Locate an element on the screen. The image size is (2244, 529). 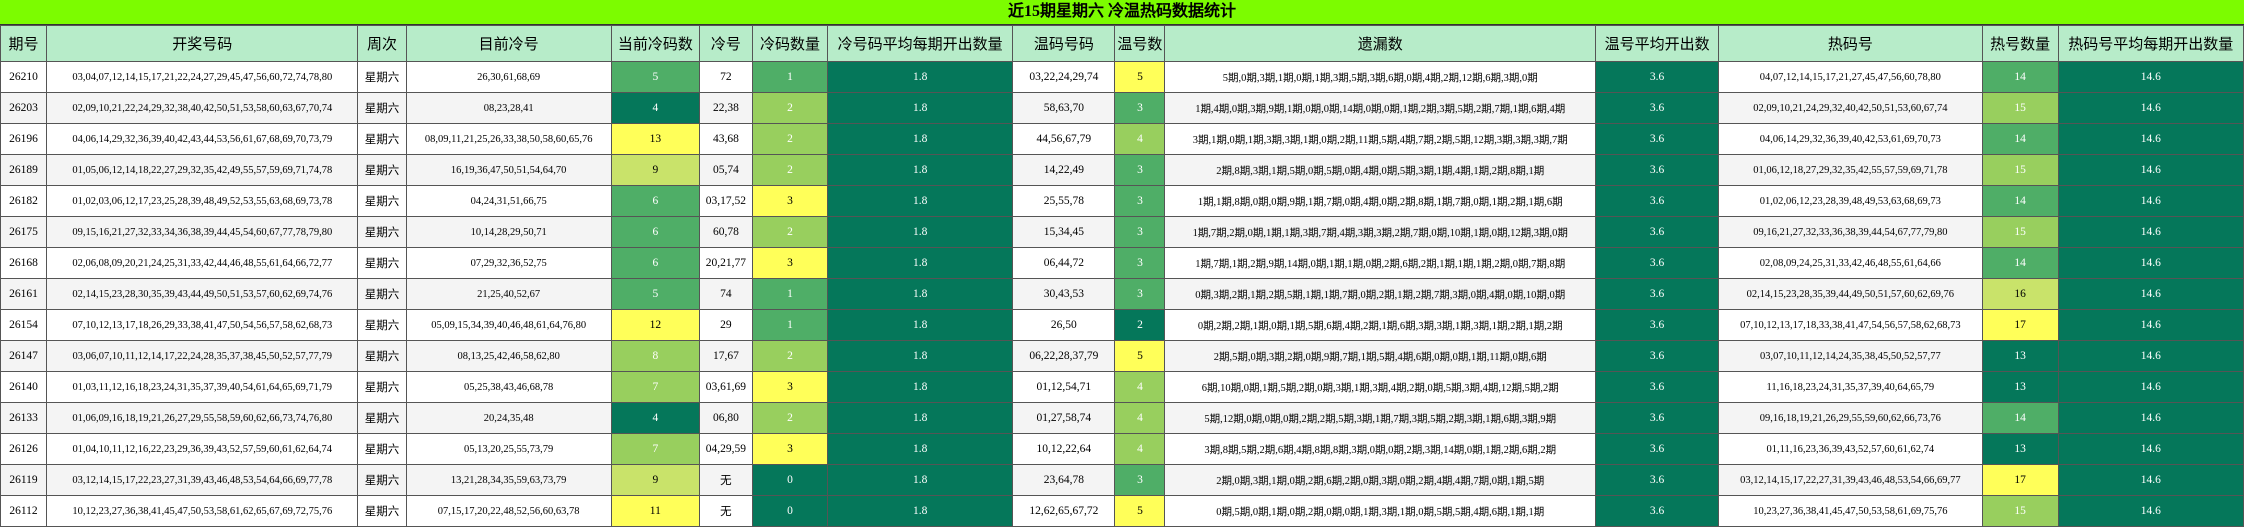
cold-hit-cell: 17,67 is located at coordinates (725, 356).